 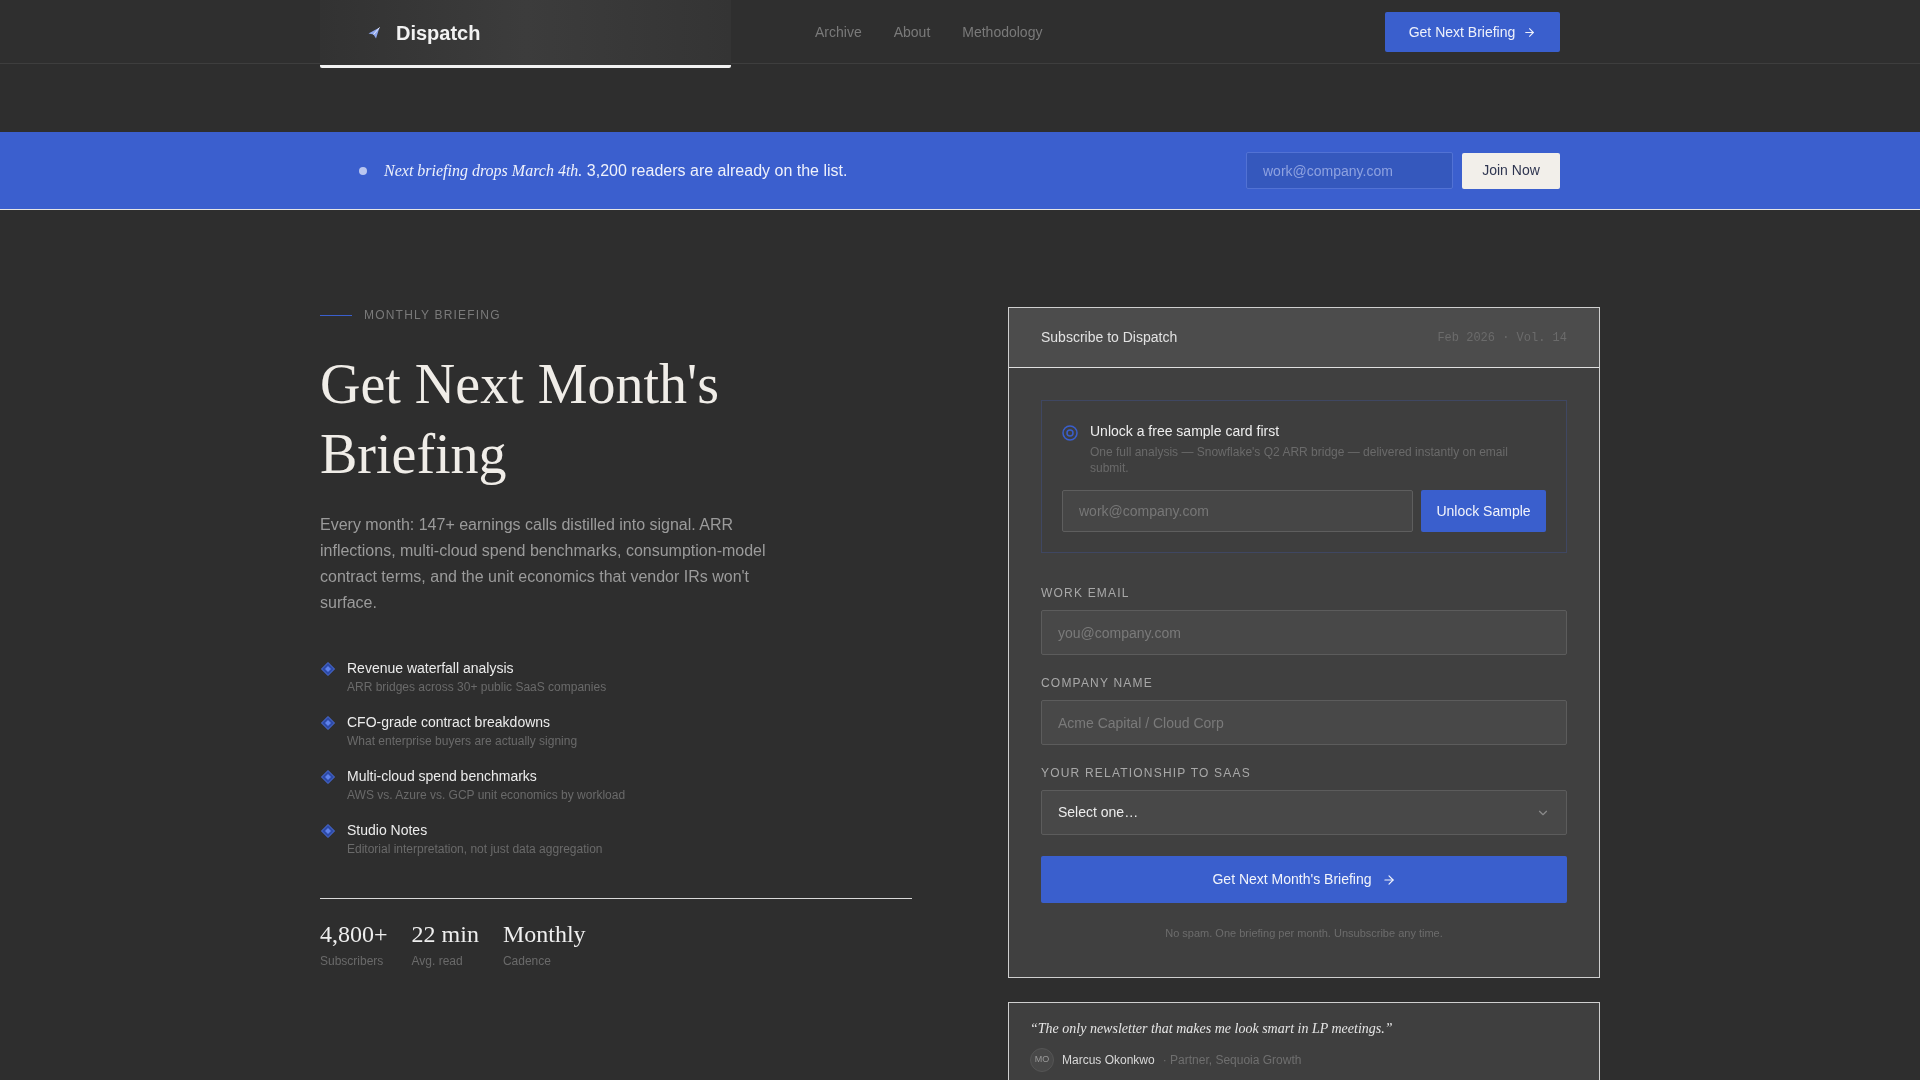 What do you see at coordinates (1086, 593) in the screenshot?
I see `field-label: WORK EMAIL` at bounding box center [1086, 593].